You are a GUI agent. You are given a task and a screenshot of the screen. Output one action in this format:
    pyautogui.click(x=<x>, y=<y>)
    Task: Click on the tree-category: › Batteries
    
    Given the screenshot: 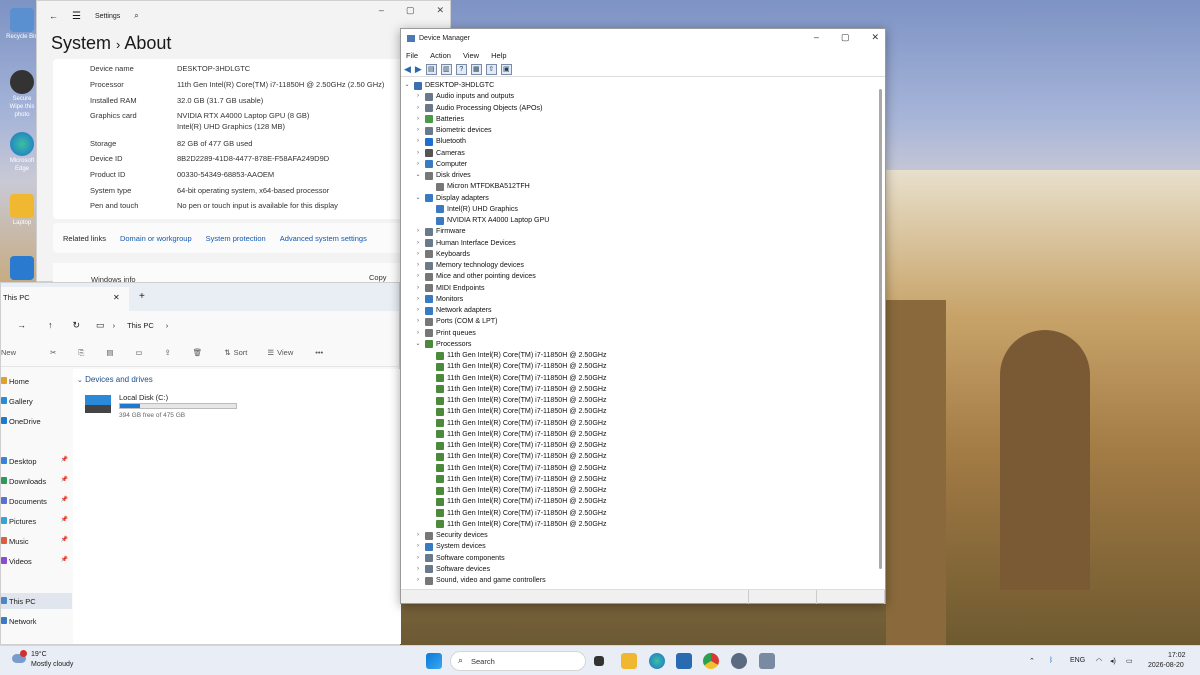 What is the action you would take?
    pyautogui.click(x=439, y=119)
    